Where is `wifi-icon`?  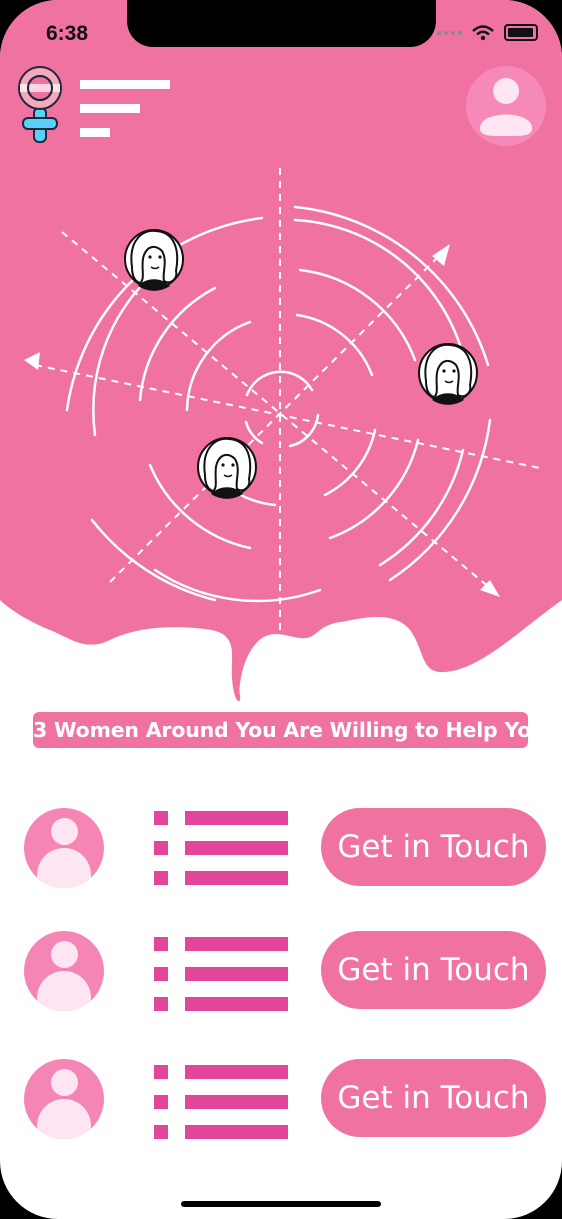 wifi-icon is located at coordinates (483, 32).